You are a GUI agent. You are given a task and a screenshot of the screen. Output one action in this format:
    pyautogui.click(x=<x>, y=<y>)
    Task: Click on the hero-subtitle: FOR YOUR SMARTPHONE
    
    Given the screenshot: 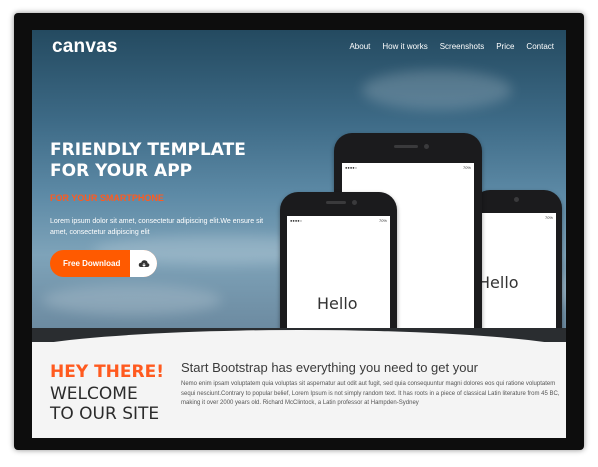 What is the action you would take?
    pyautogui.click(x=107, y=198)
    